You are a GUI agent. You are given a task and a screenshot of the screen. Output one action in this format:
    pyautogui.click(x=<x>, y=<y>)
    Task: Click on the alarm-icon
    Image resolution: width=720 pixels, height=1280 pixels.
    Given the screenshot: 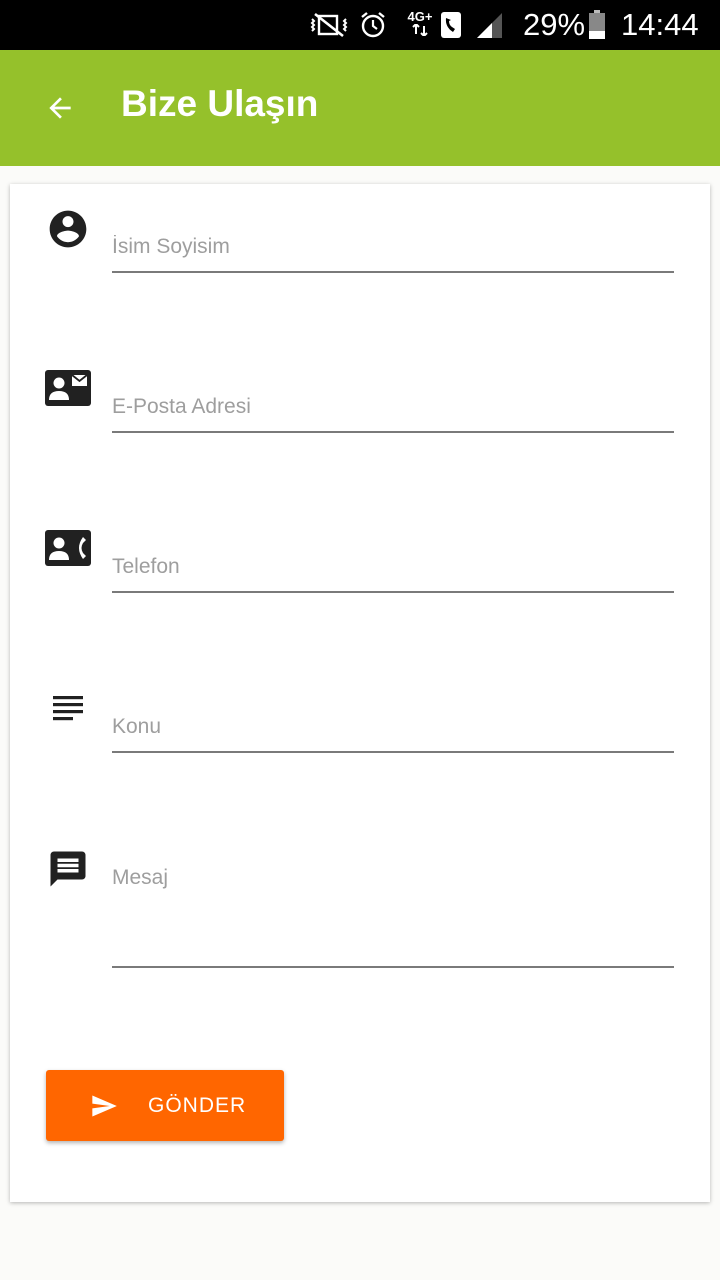 What is the action you would take?
    pyautogui.click(x=373, y=25)
    